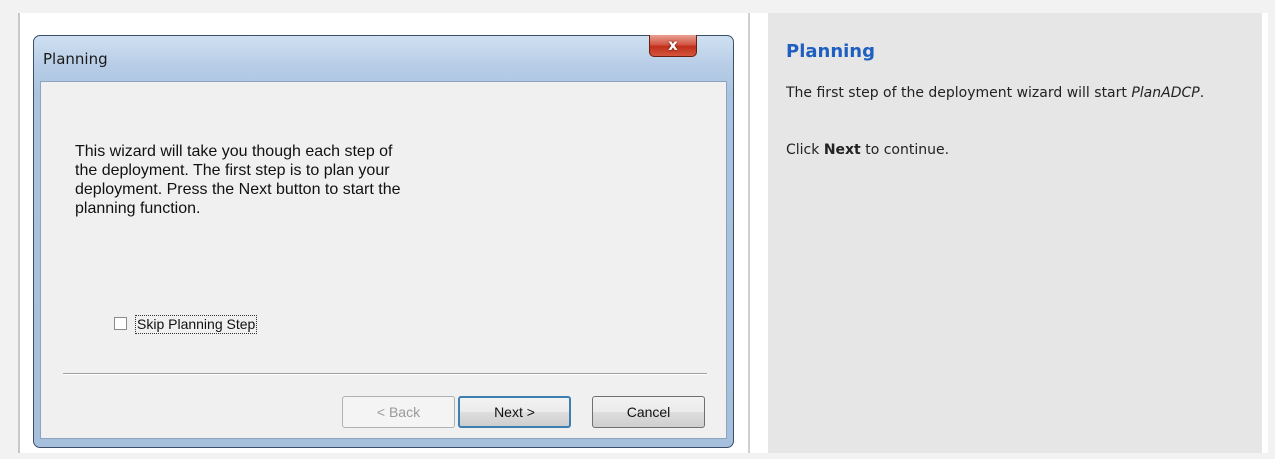  Describe the element at coordinates (831, 51) in the screenshot. I see `help-title: Planning` at that location.